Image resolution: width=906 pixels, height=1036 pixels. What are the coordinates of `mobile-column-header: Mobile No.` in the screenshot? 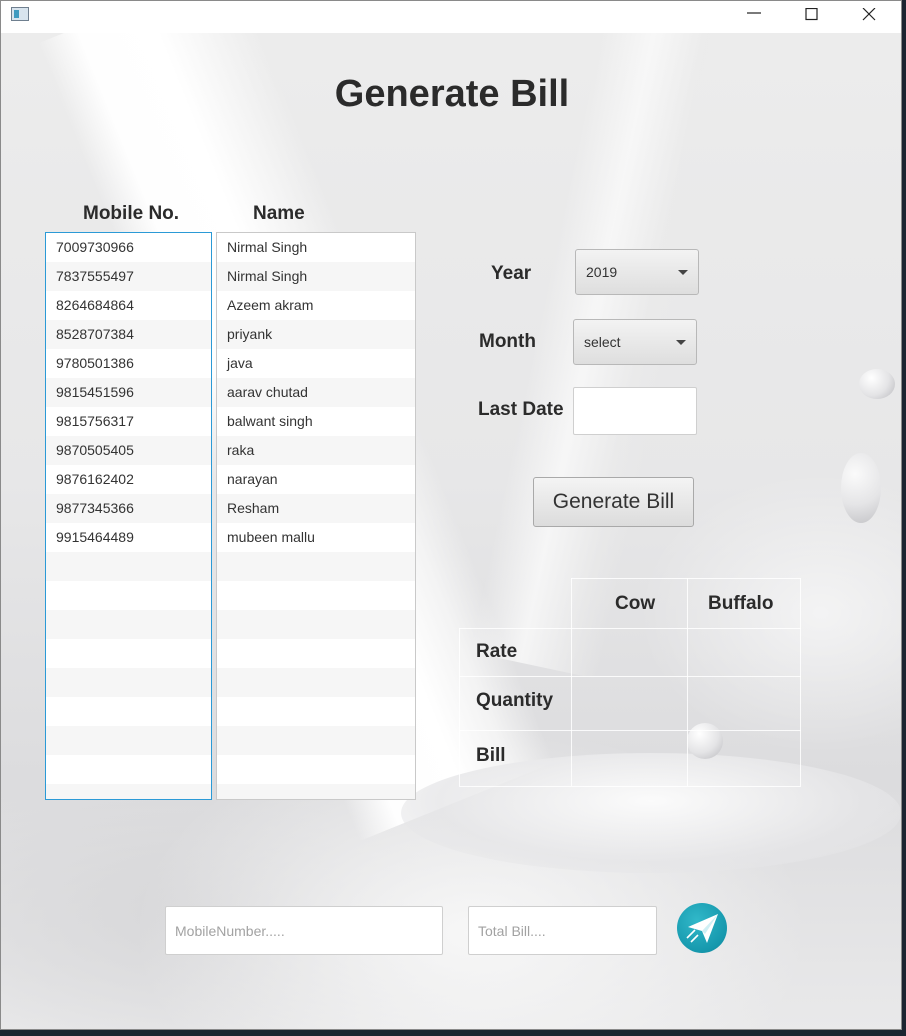 It's located at (131, 213).